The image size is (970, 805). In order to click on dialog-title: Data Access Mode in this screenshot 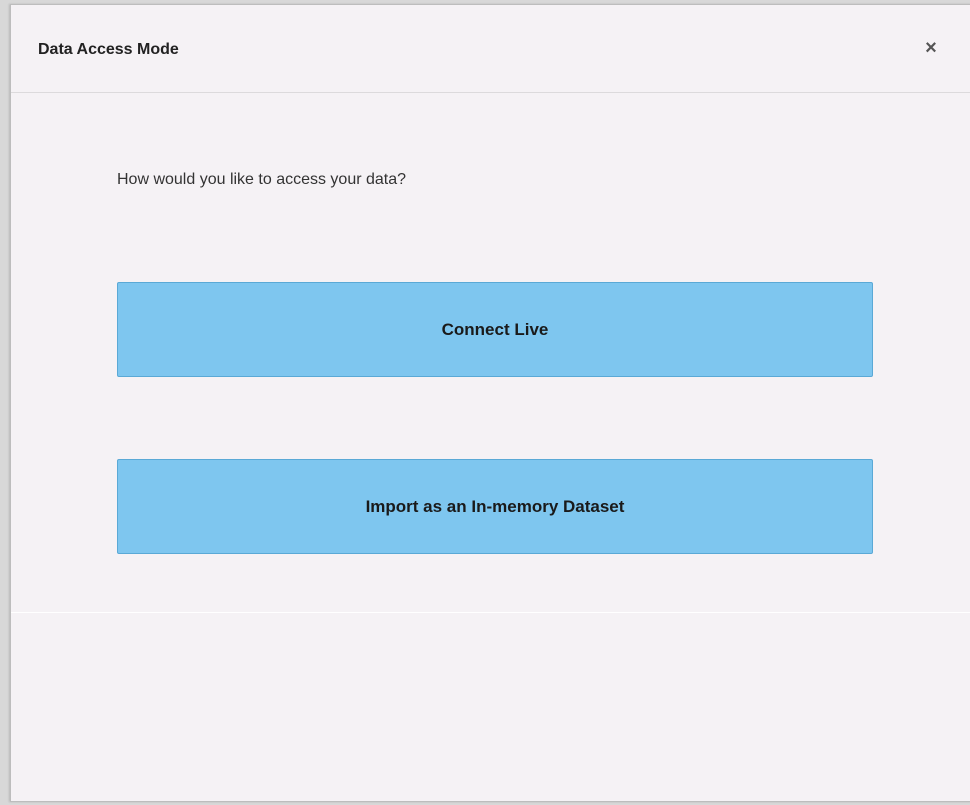, I will do `click(108, 49)`.